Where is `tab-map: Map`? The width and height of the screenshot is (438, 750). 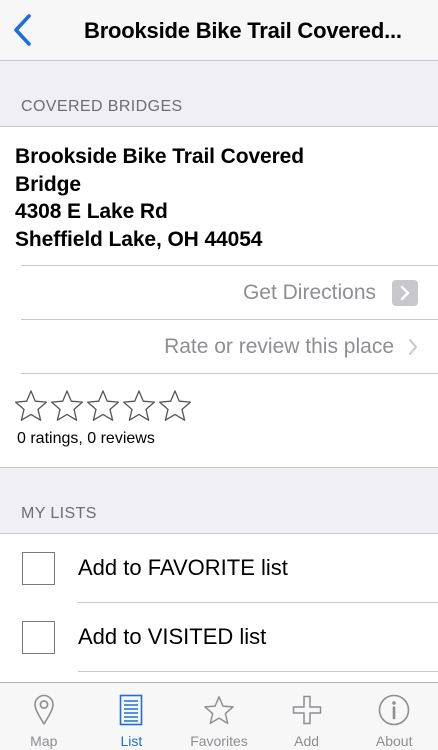 tab-map: Map is located at coordinates (44, 716).